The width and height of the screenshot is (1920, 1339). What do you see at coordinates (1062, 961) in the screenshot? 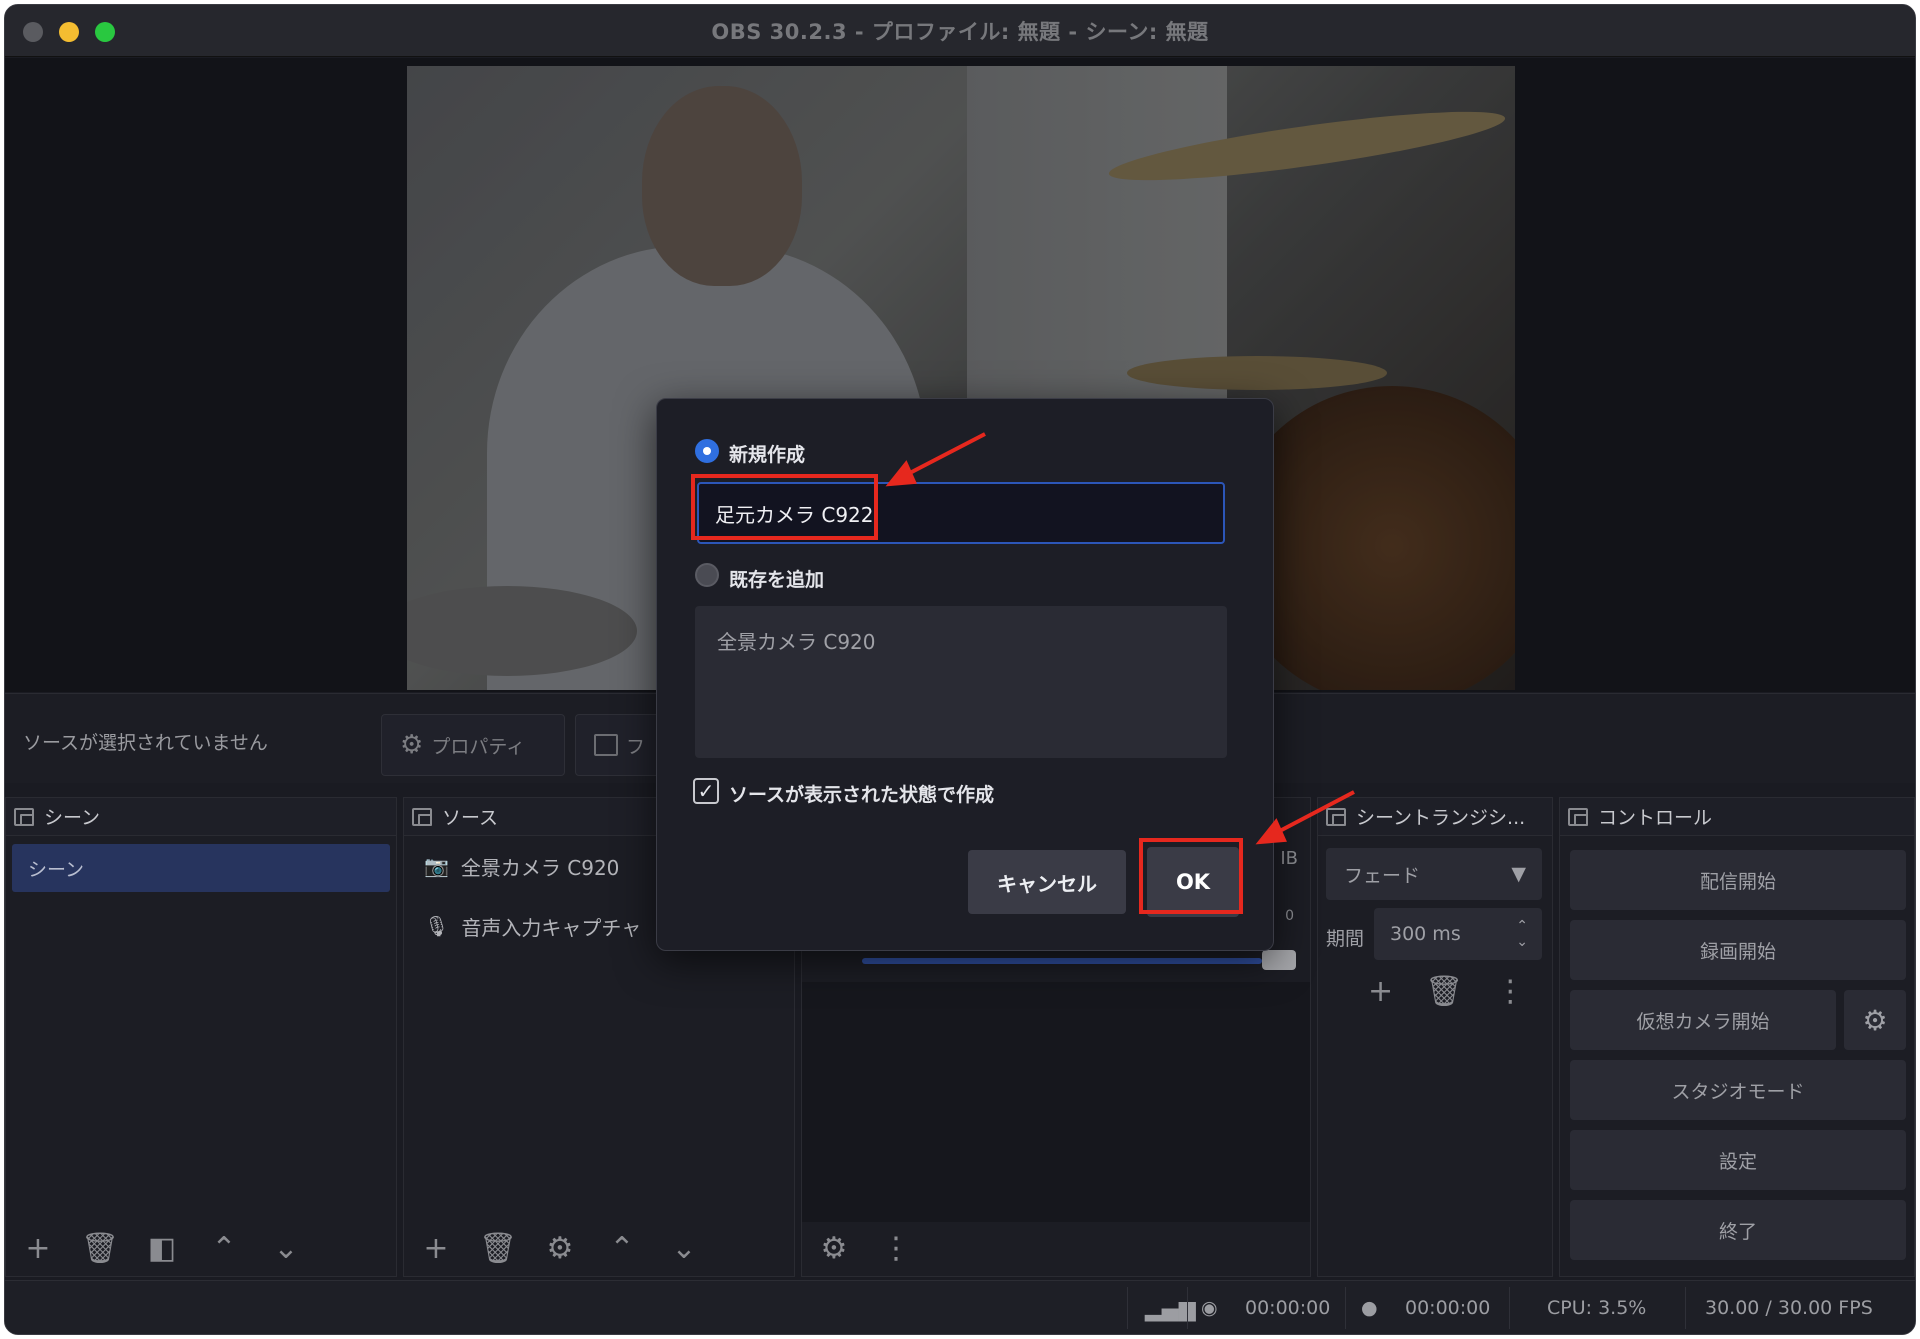
I see `volume-slider` at bounding box center [1062, 961].